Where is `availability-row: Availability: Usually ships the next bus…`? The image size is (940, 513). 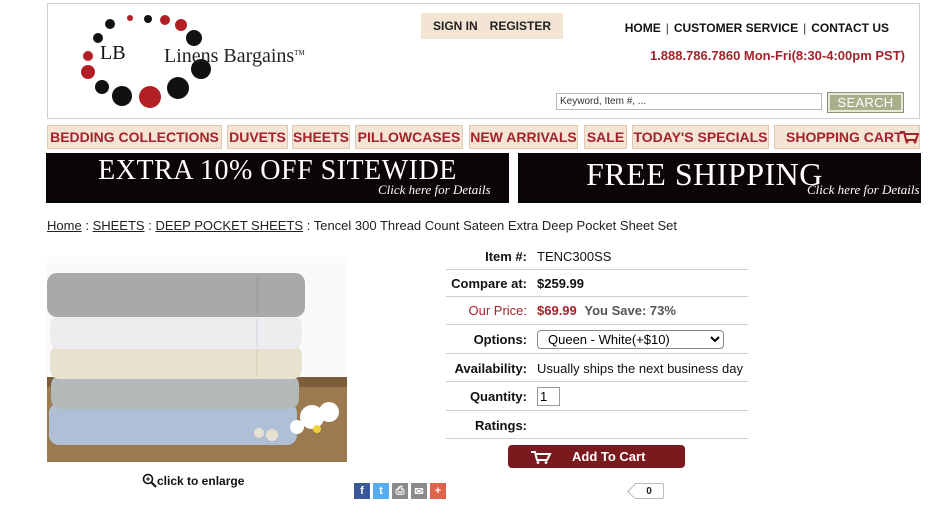
availability-row: Availability: Usually ships the next bus… is located at coordinates (597, 368).